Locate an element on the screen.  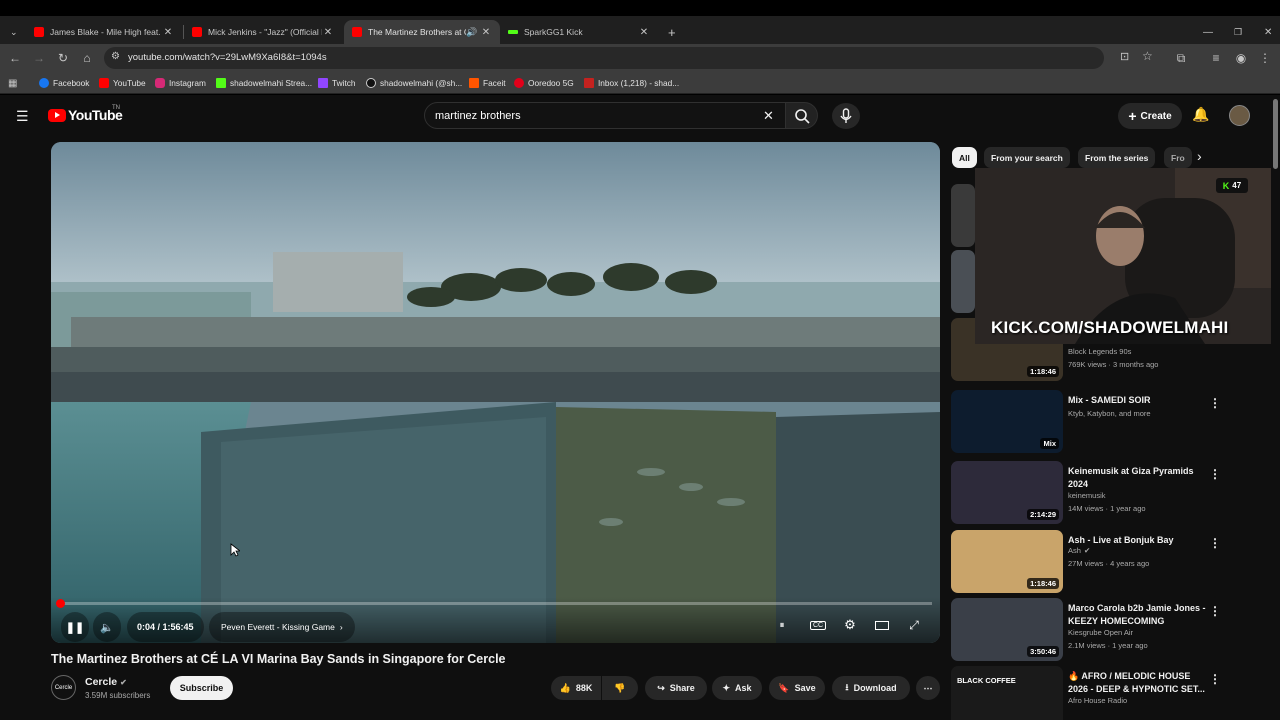
clear-search-icon: ✕ is located at coordinates (768, 116).